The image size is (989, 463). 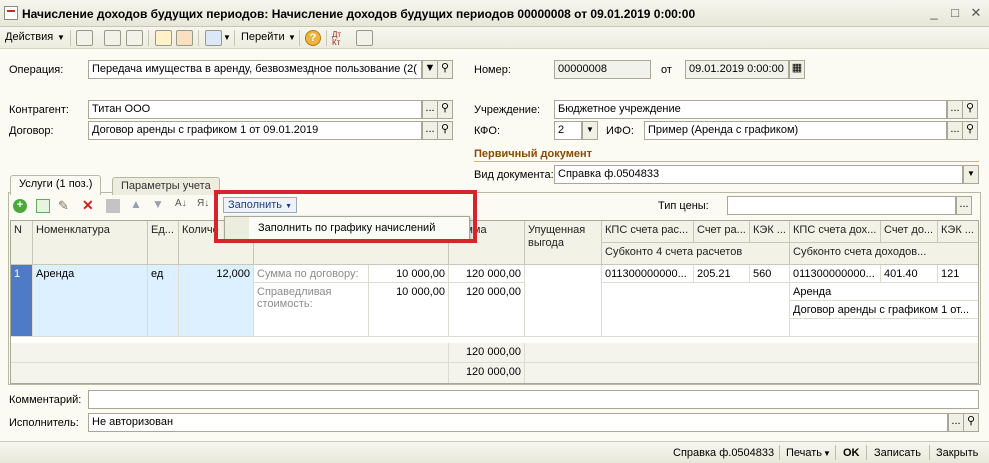 What do you see at coordinates (20, 206) in the screenshot?
I see `add-row-icon: +` at bounding box center [20, 206].